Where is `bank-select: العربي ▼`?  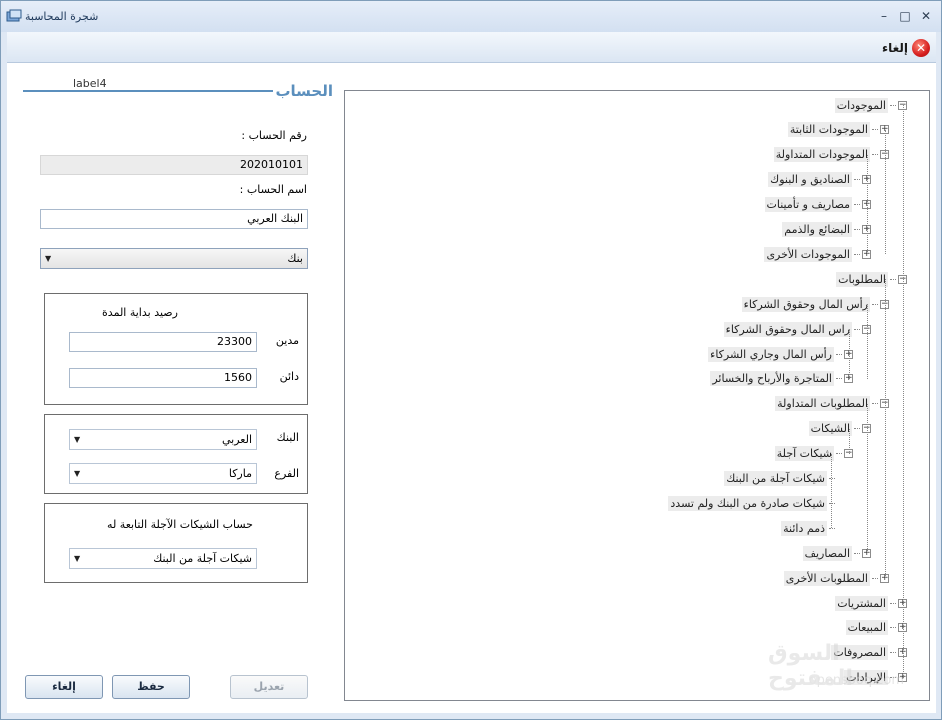
bank-select: العربي ▼ is located at coordinates (163, 439).